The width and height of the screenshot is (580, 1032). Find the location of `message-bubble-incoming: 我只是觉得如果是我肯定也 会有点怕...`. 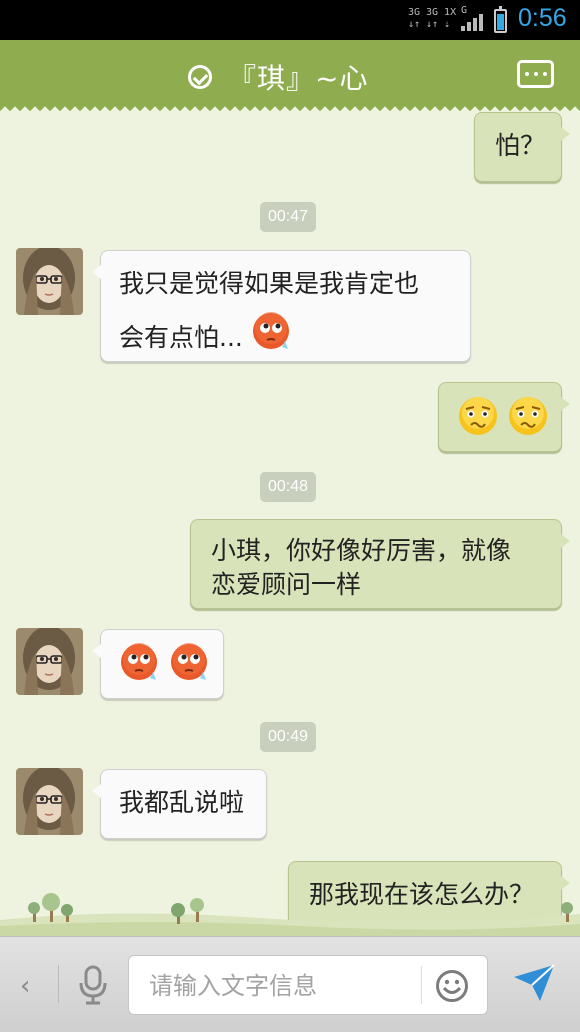

message-bubble-incoming: 我只是觉得如果是我肯定也 会有点怕... is located at coordinates (281, 306).